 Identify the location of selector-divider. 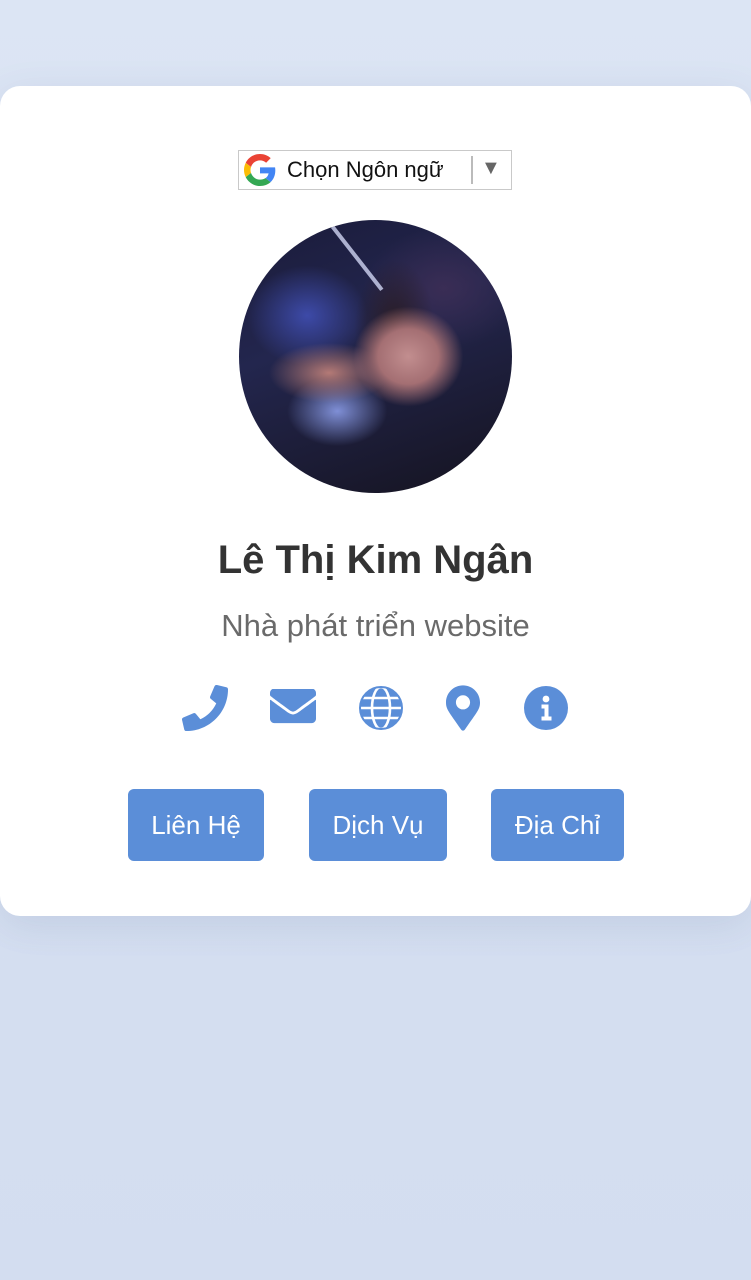
(472, 170).